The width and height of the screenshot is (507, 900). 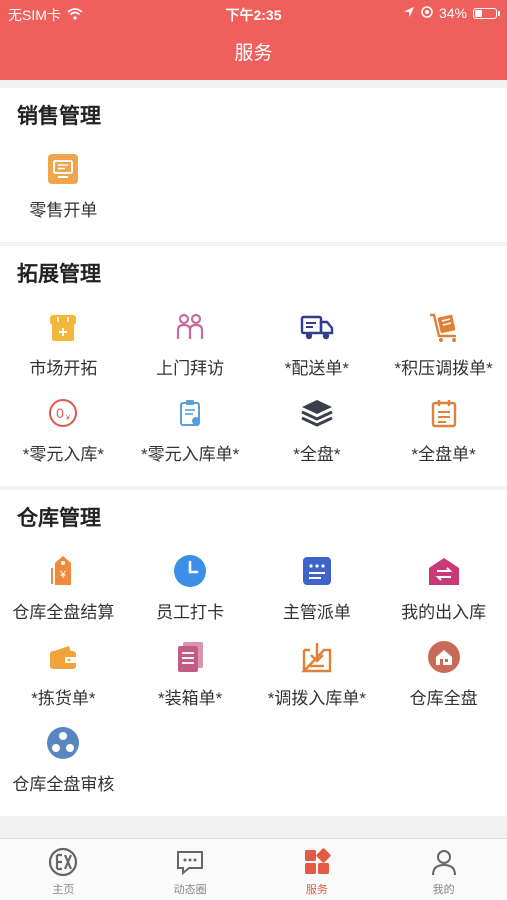 I want to click on service-label: 主管派单, so click(x=316, y=612).